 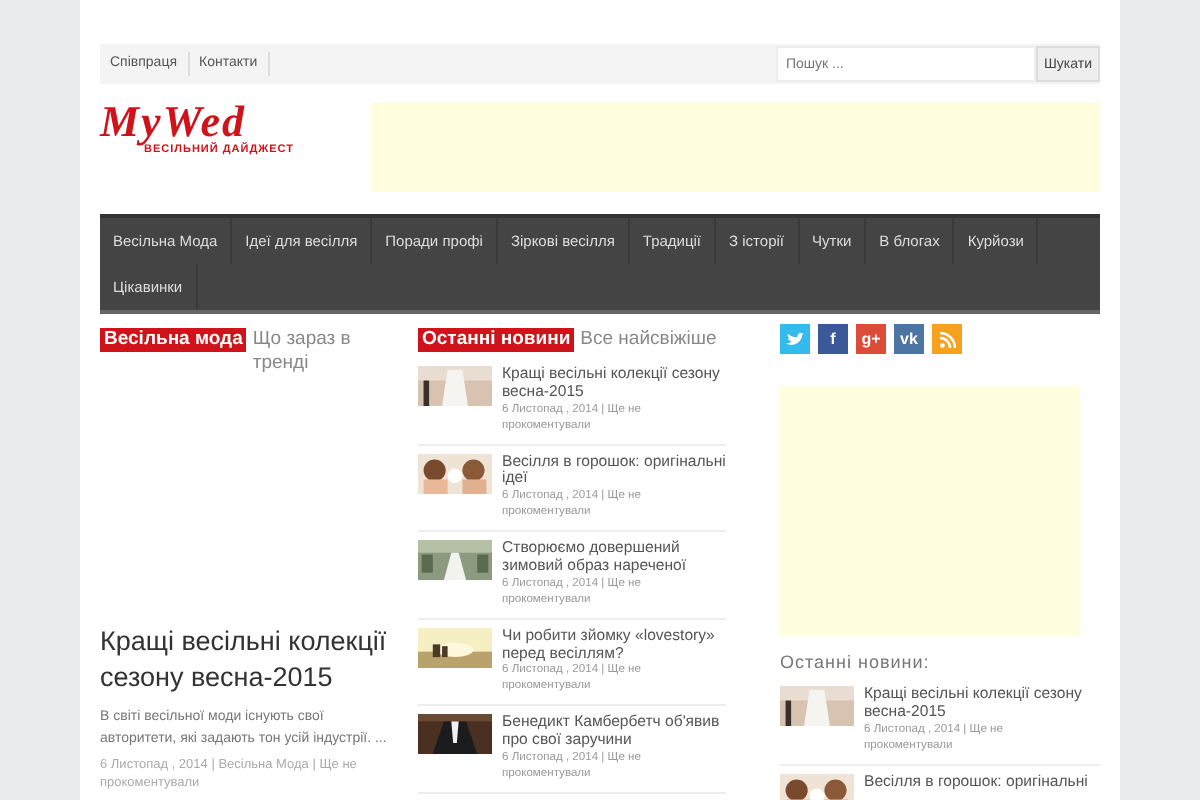 What do you see at coordinates (871, 339) in the screenshot?
I see `social-icon: g+` at bounding box center [871, 339].